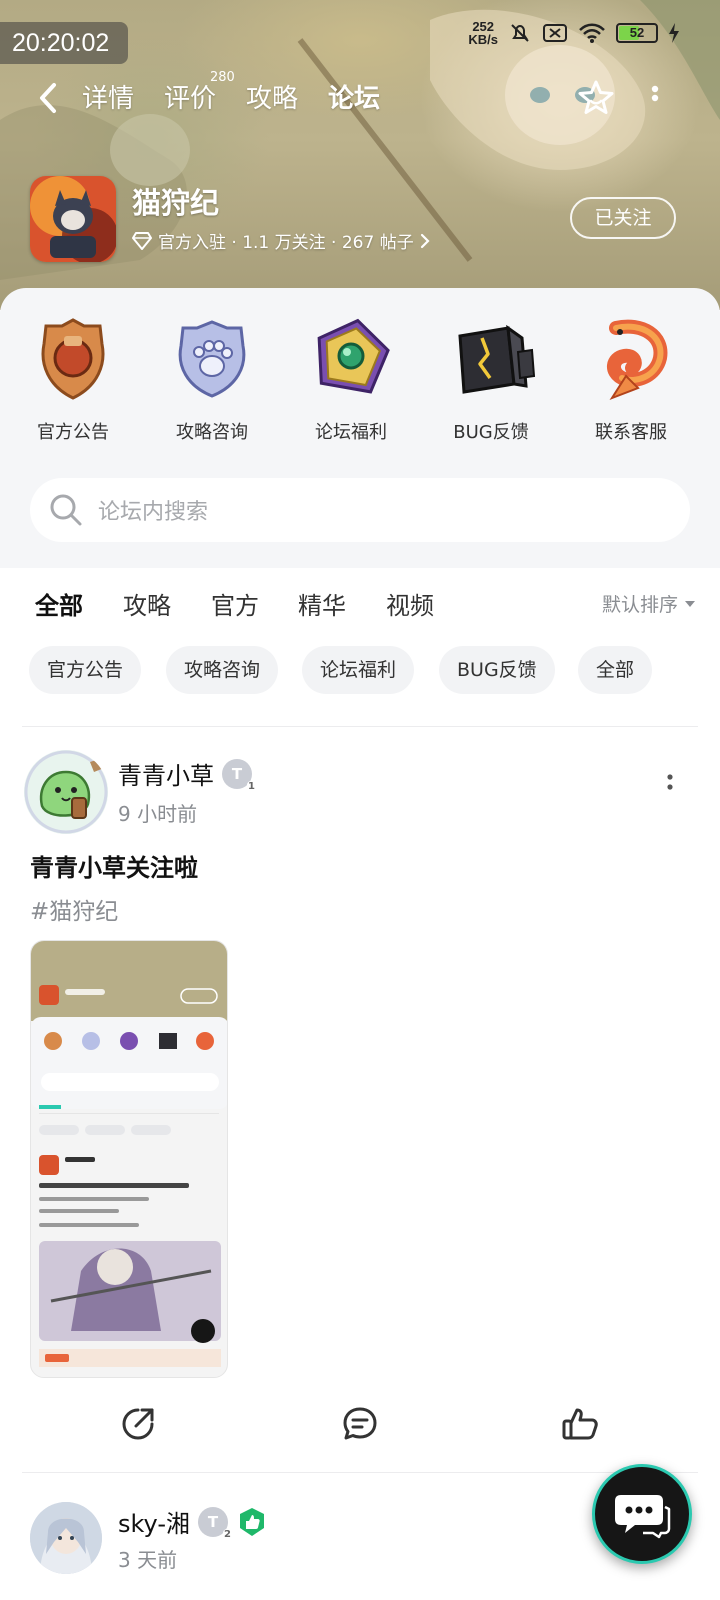 This screenshot has width=720, height=1600. What do you see at coordinates (147, 603) in the screenshot?
I see `filter-tab-guides: 攻略` at bounding box center [147, 603].